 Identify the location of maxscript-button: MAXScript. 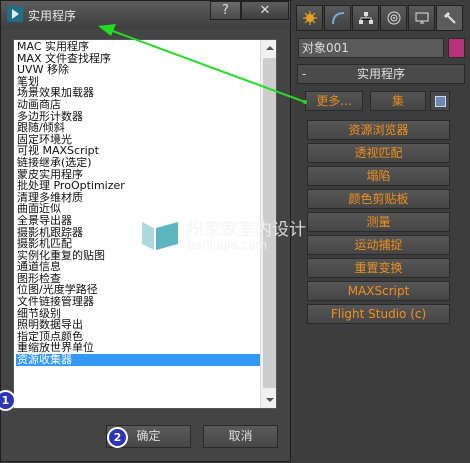
(378, 291).